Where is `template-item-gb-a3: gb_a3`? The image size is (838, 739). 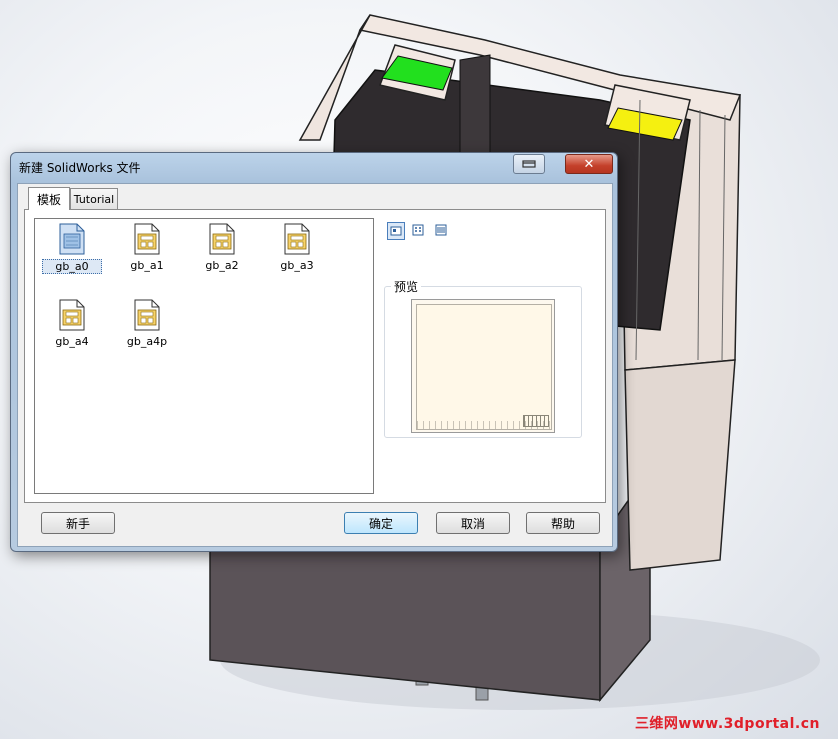
template-item-gb-a3: gb_a3 is located at coordinates (297, 253).